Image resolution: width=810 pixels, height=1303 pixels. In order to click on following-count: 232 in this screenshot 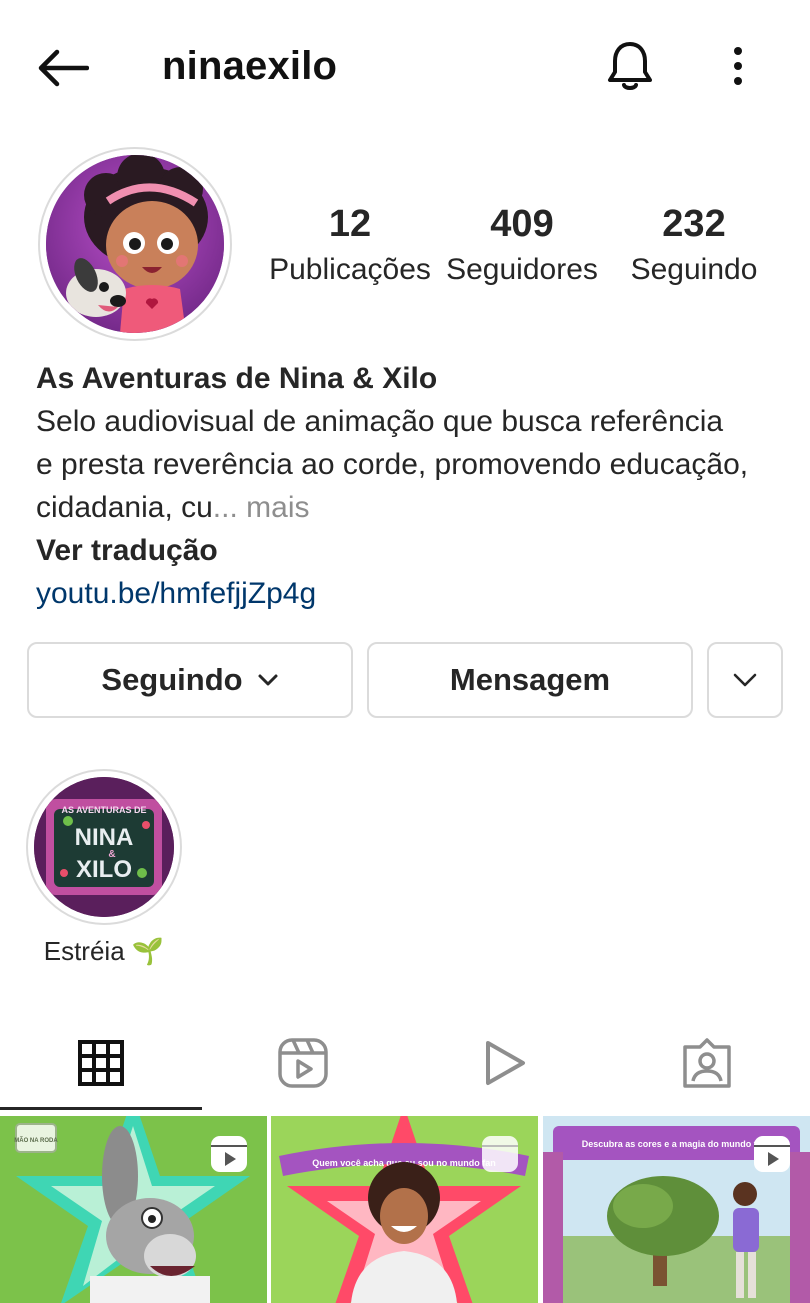, I will do `click(694, 224)`.